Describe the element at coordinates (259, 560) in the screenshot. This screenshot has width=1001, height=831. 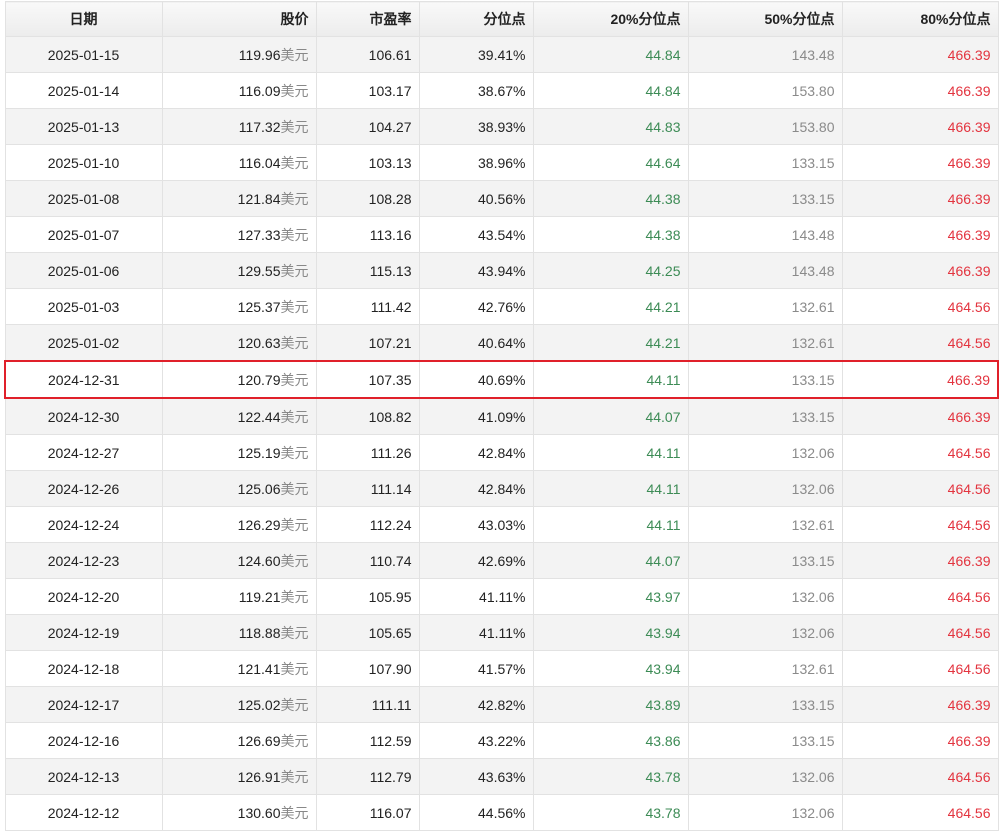
I see `price-cell-value: 124.60` at that location.